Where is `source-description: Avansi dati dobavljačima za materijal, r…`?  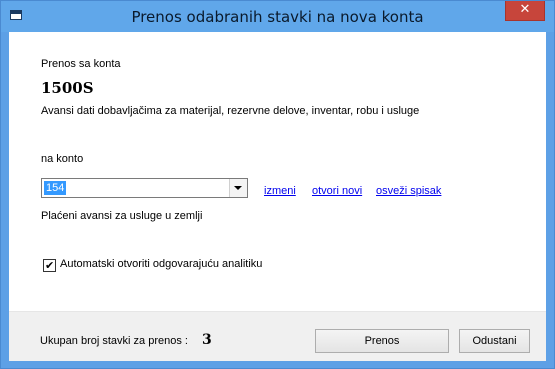 source-description: Avansi dati dobavljačima za materijal, r… is located at coordinates (230, 111).